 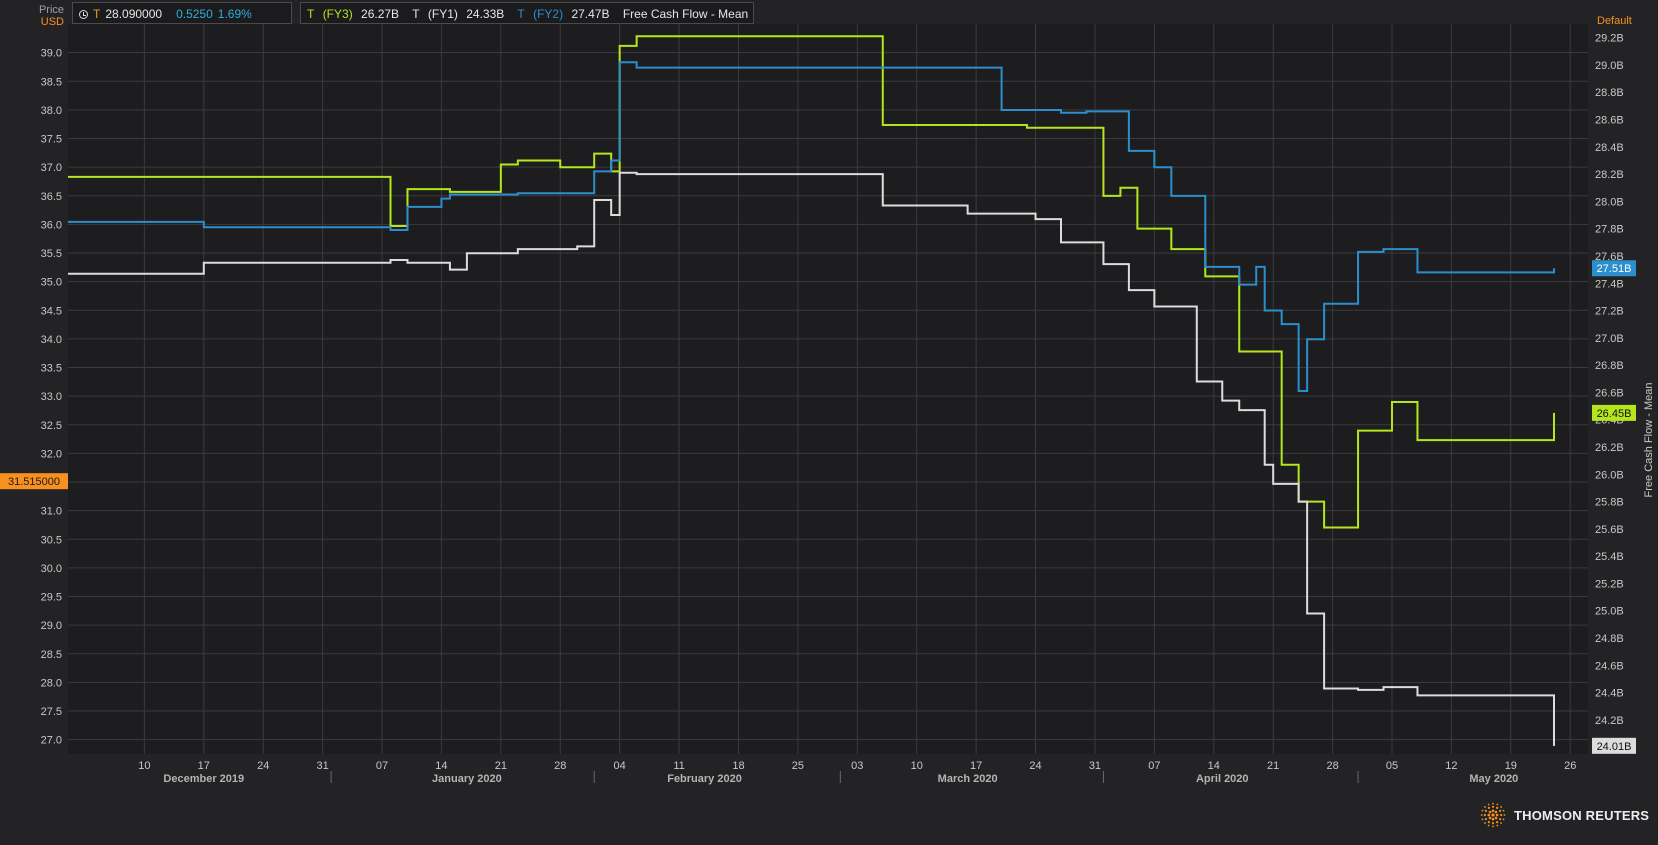 I want to click on right-tick-label: 26.2B, so click(x=1609, y=448).